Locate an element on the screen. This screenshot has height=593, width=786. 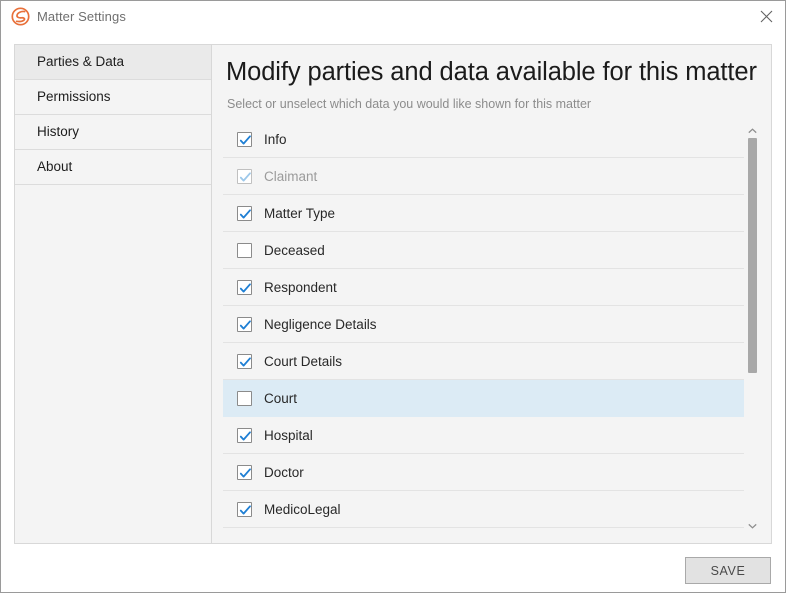
list-item-label: Hospital is located at coordinates (288, 435).